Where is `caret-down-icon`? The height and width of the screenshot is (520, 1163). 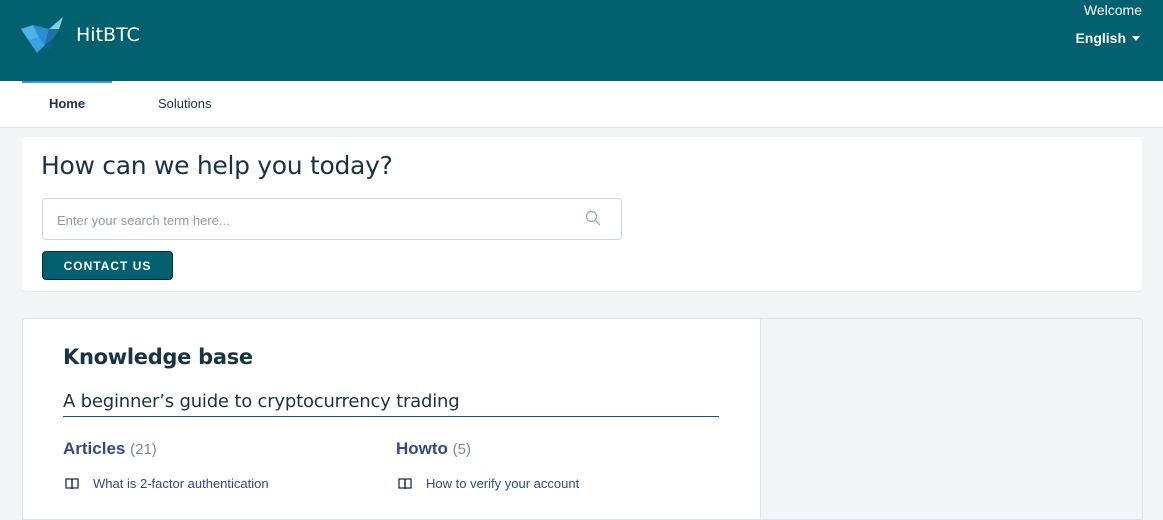
caret-down-icon is located at coordinates (1136, 38).